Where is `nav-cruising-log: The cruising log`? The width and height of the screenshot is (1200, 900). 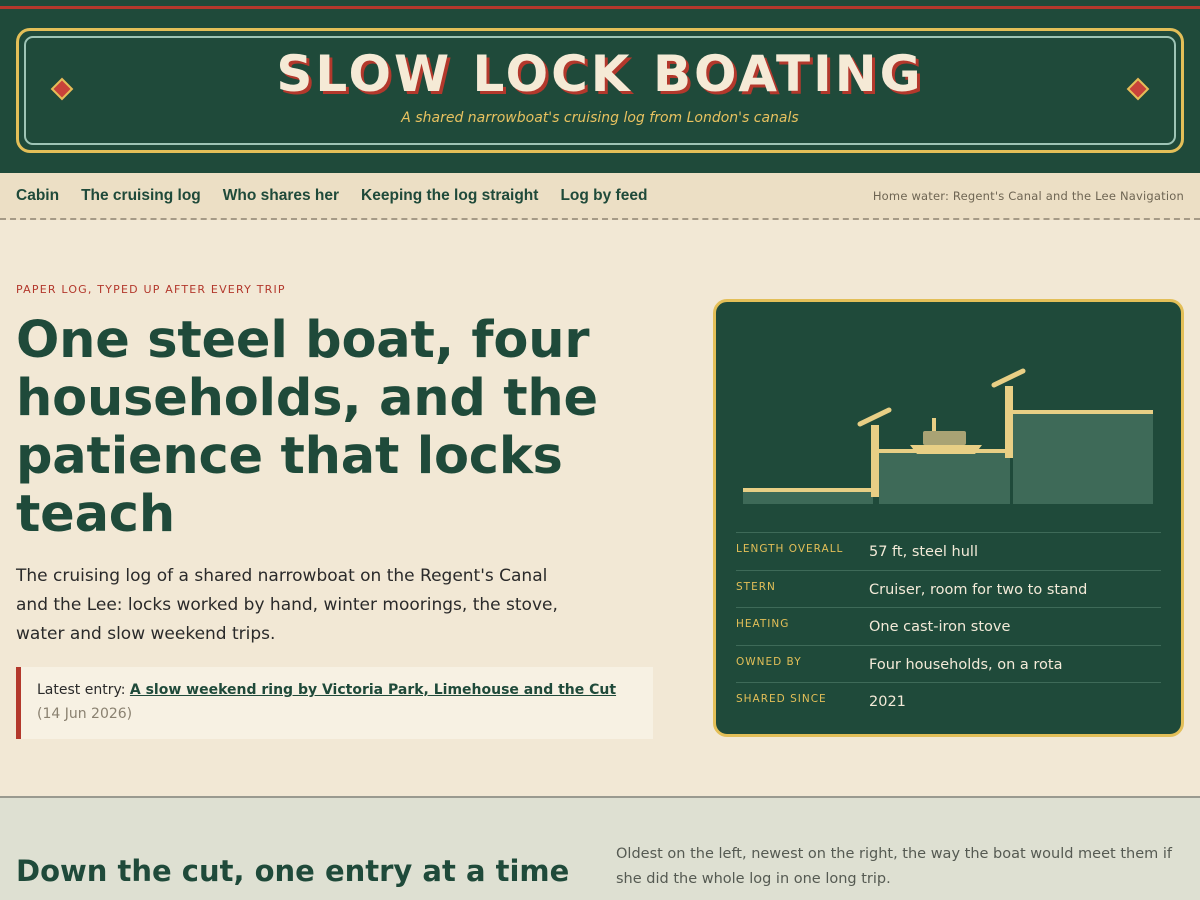
nav-cruising-log: The cruising log is located at coordinates (141, 196).